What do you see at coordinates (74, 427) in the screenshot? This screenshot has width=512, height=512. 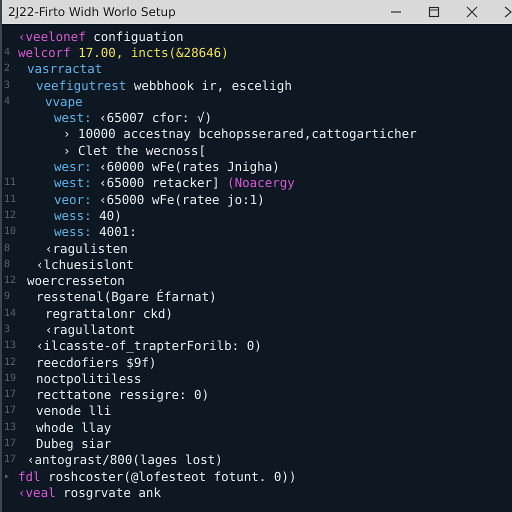 I see `code-token: whode llay` at bounding box center [74, 427].